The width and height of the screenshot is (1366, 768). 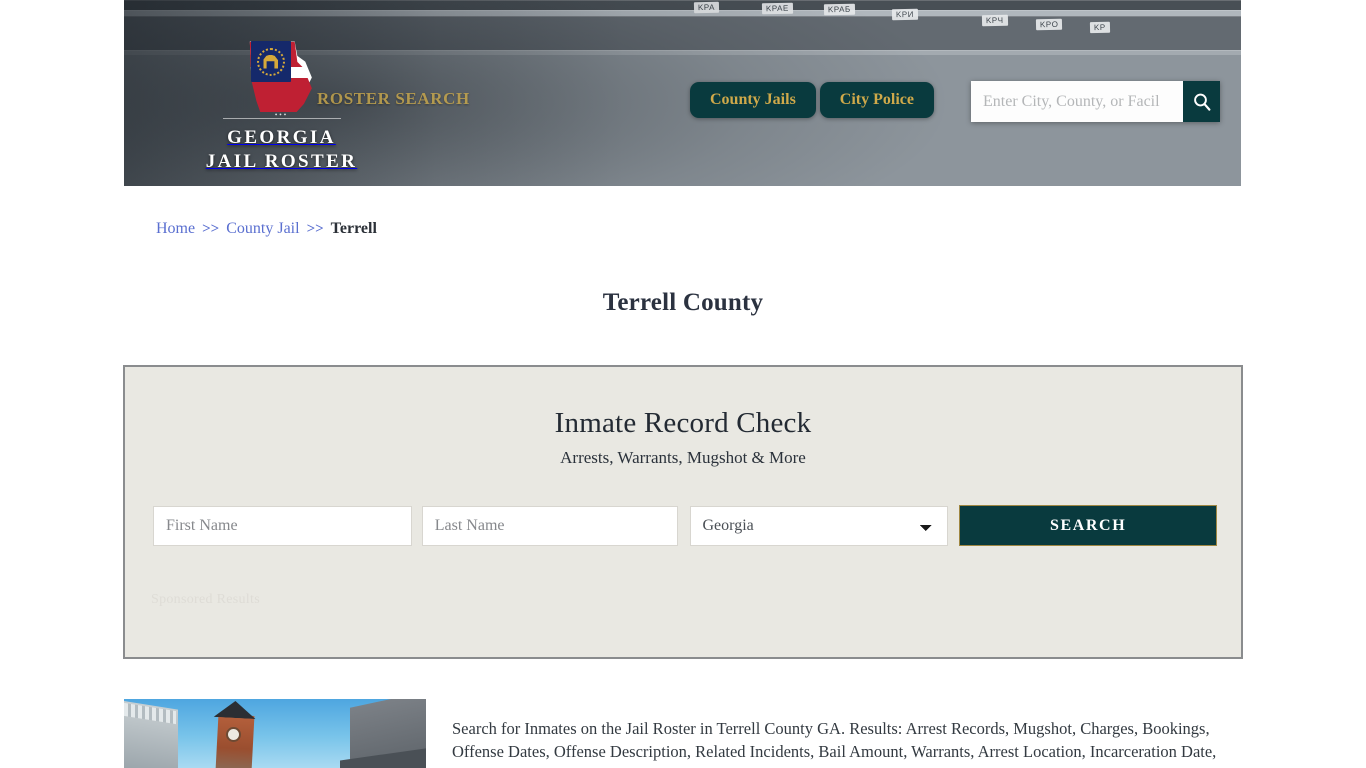 I want to click on breadcrumb-item-current: Terrell, so click(x=353, y=228).